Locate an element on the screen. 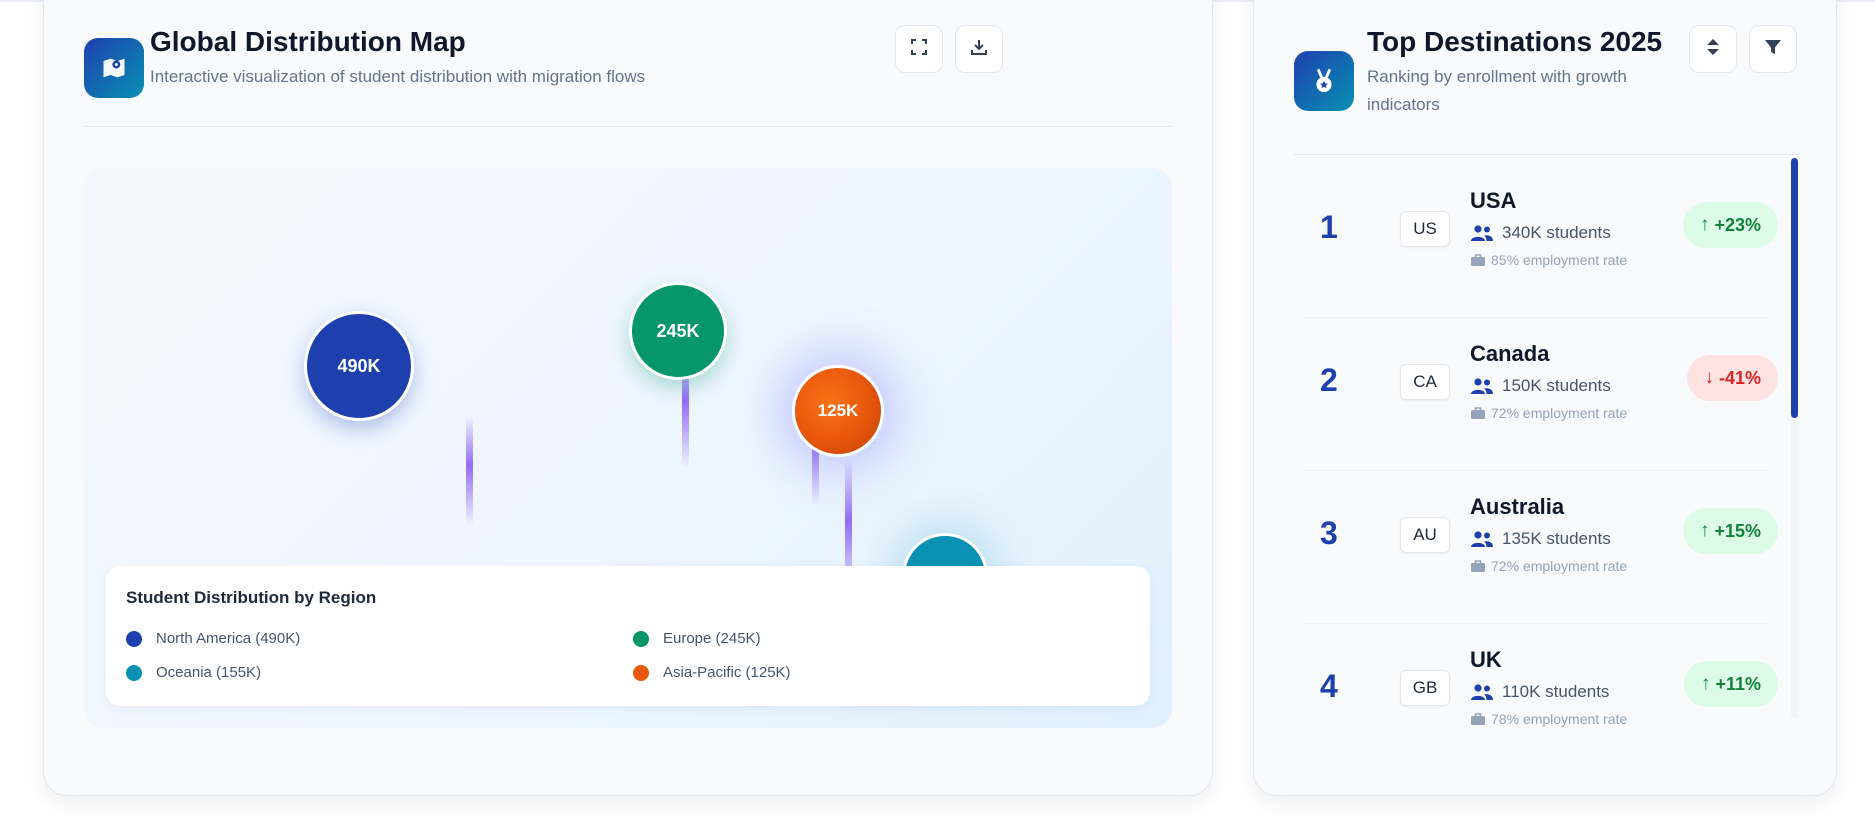 This screenshot has width=1875, height=820. growth-value: +23% is located at coordinates (1737, 224).